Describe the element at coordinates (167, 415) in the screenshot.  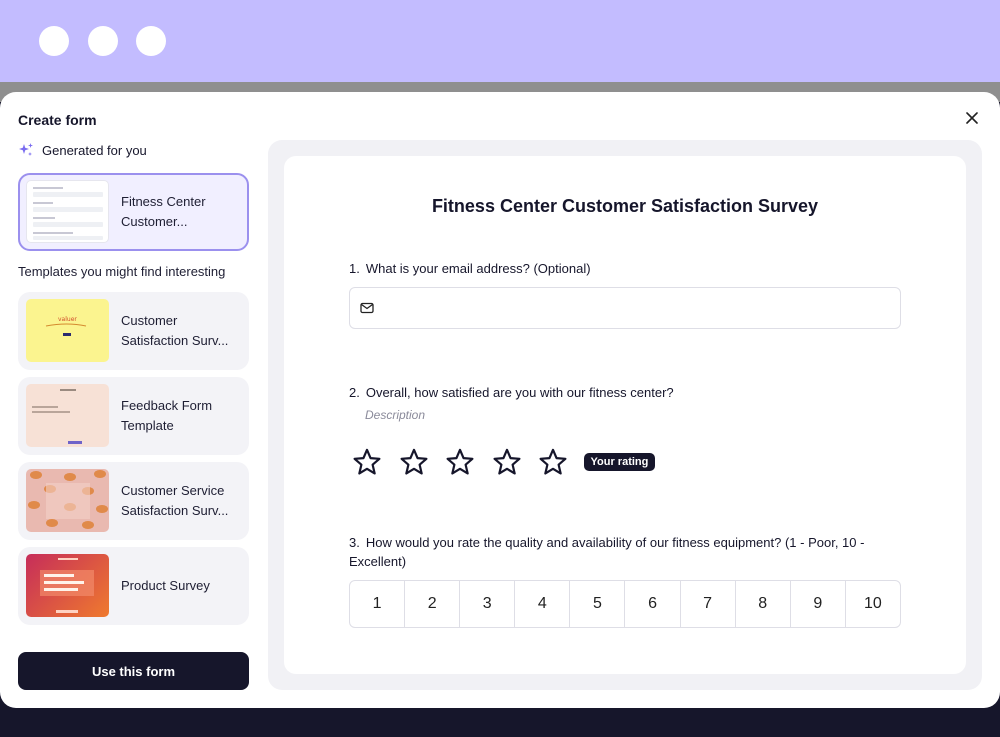
I see `template-label: Feedback Form Template` at that location.